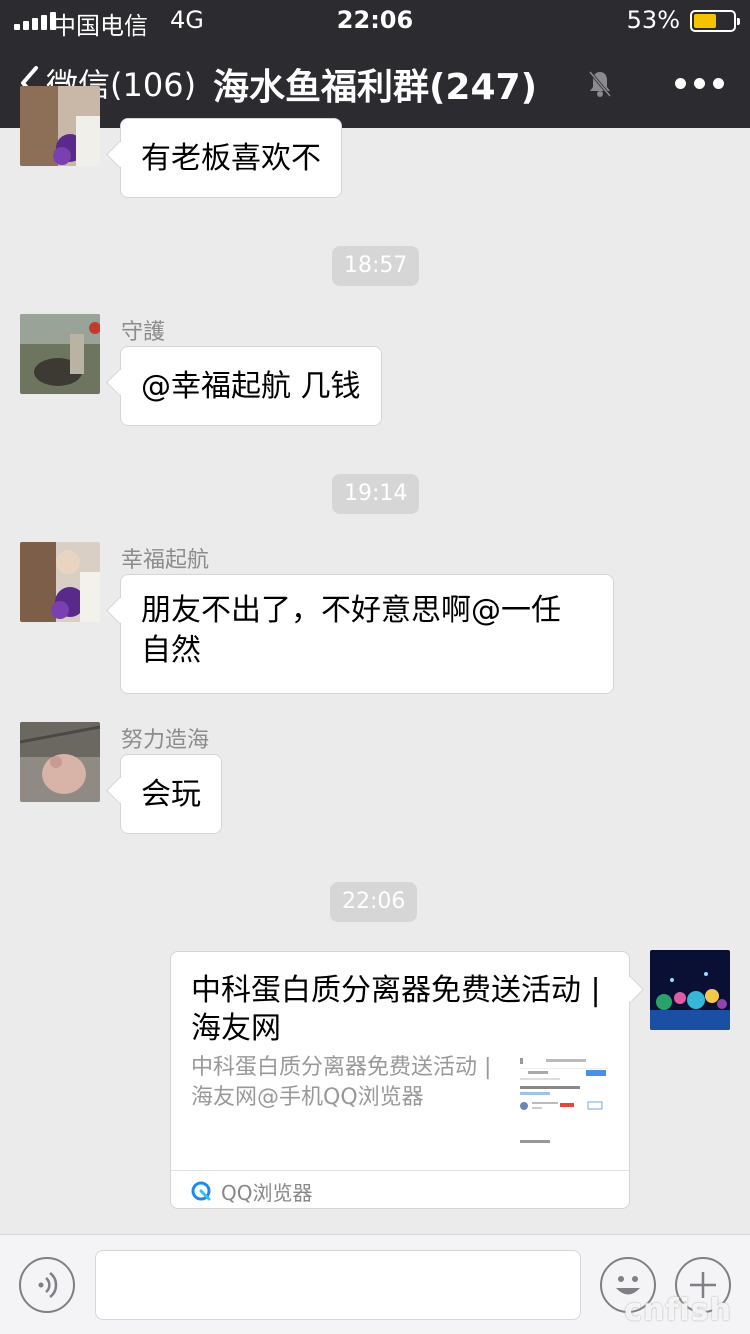 The image size is (750, 1334). Describe the element at coordinates (699, 83) in the screenshot. I see `more-button` at that location.